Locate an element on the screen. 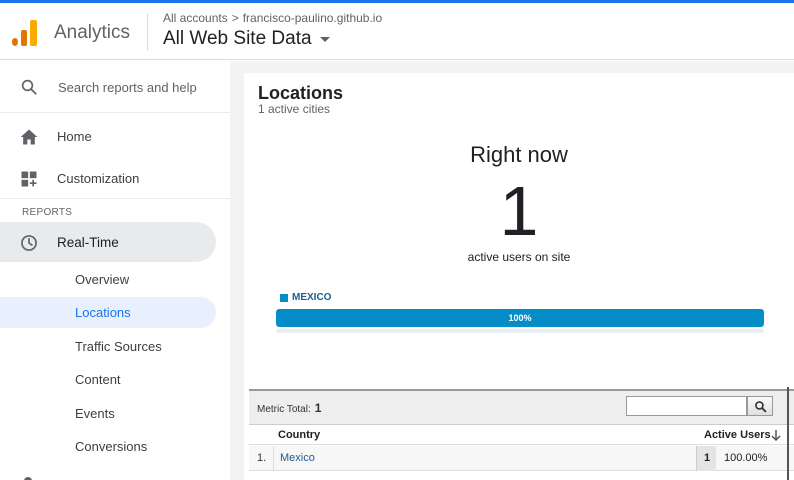 The image size is (794, 480). content-gutter is located at coordinates (237, 270).